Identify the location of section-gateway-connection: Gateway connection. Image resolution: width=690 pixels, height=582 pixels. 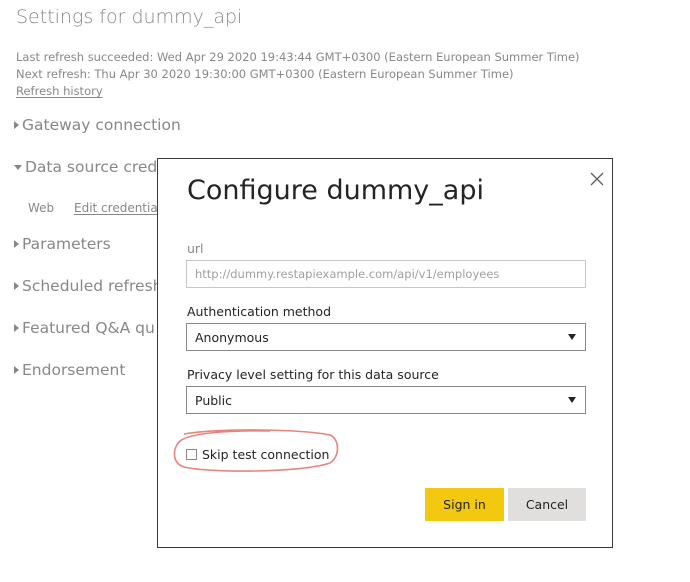
(97, 125).